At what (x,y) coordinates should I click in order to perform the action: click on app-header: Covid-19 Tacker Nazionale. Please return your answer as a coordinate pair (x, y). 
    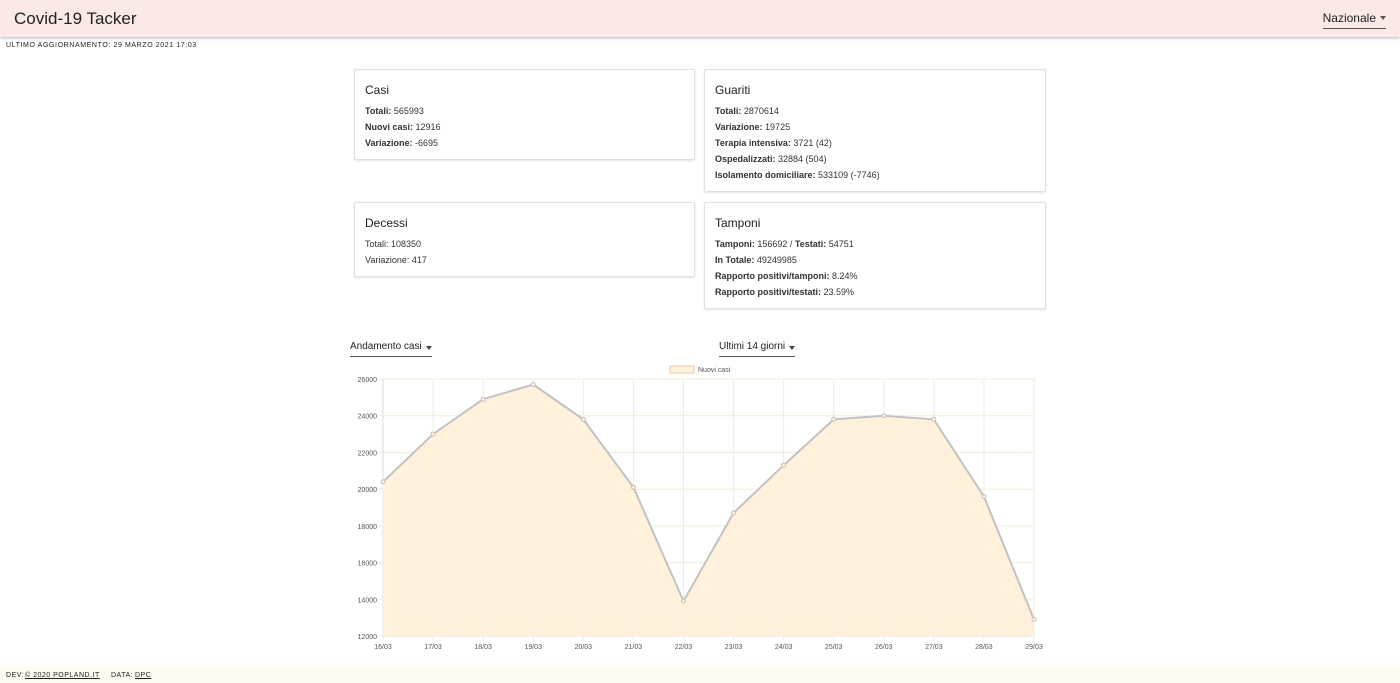
    Looking at the image, I should click on (700, 18).